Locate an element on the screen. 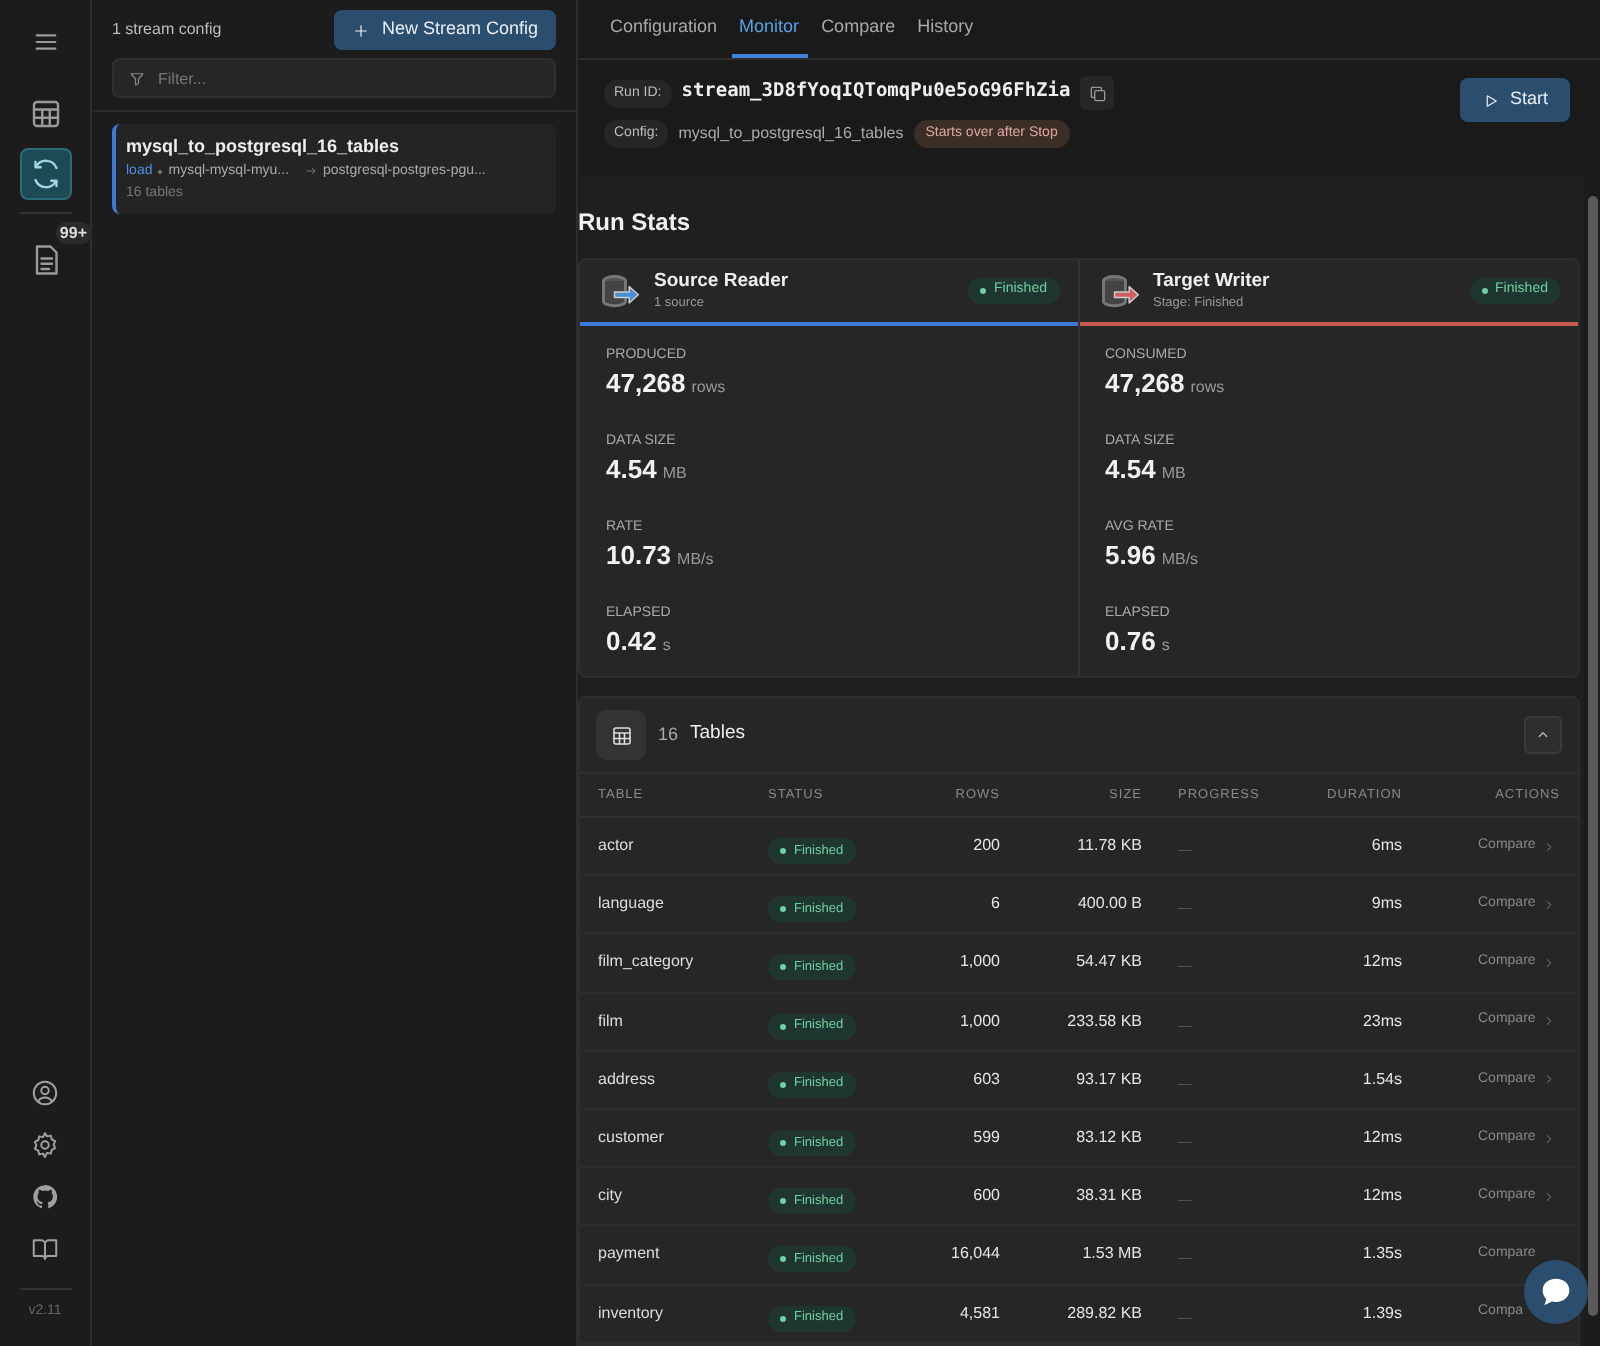 The width and height of the screenshot is (1600, 1346). github-icon is located at coordinates (45, 1197).